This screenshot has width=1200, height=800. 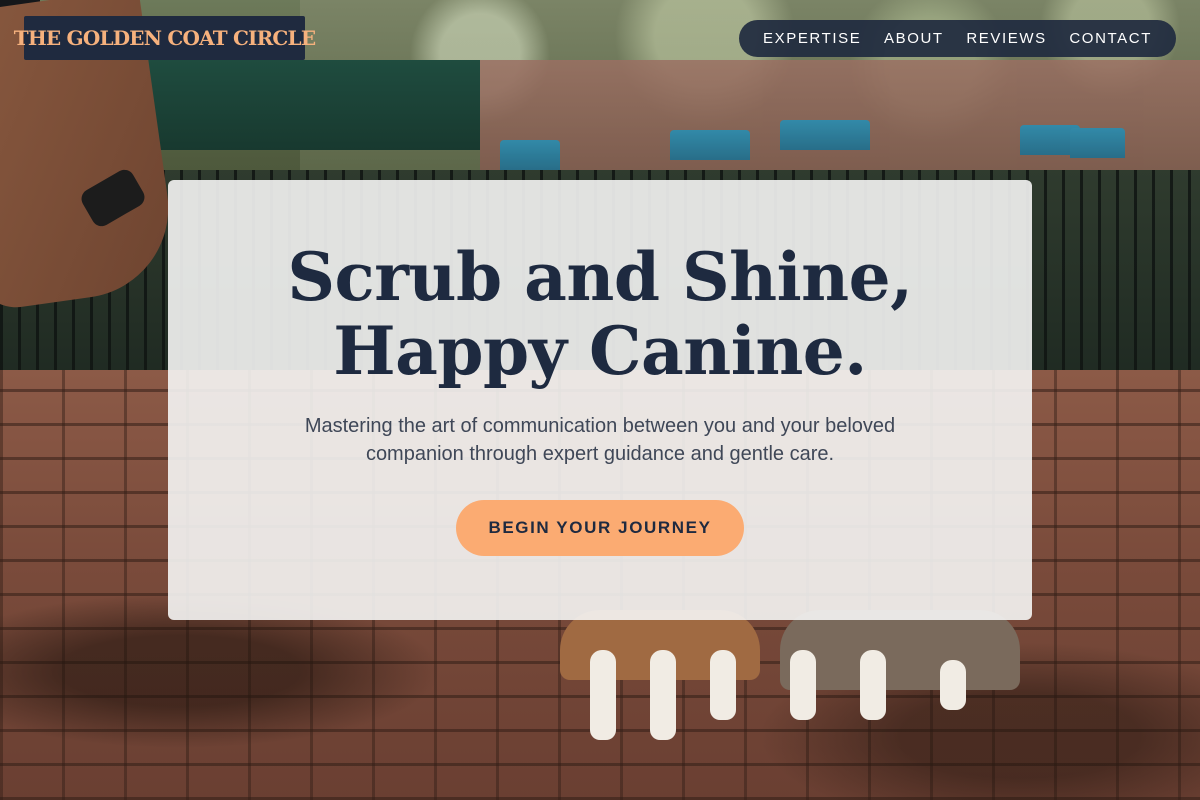 I want to click on nav-link-about: ABOUT, so click(x=914, y=38).